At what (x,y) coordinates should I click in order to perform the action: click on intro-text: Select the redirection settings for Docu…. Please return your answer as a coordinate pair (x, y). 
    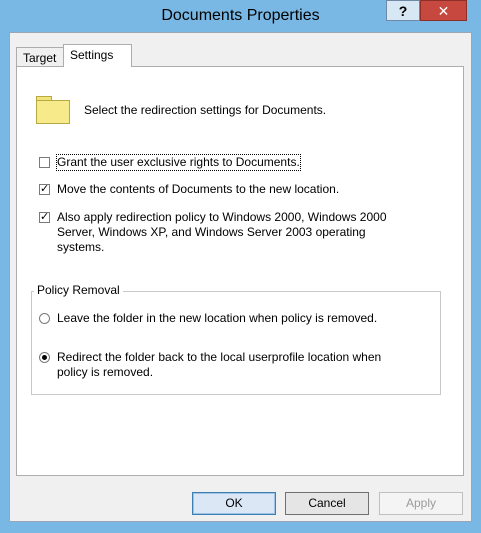
    Looking at the image, I should click on (205, 110).